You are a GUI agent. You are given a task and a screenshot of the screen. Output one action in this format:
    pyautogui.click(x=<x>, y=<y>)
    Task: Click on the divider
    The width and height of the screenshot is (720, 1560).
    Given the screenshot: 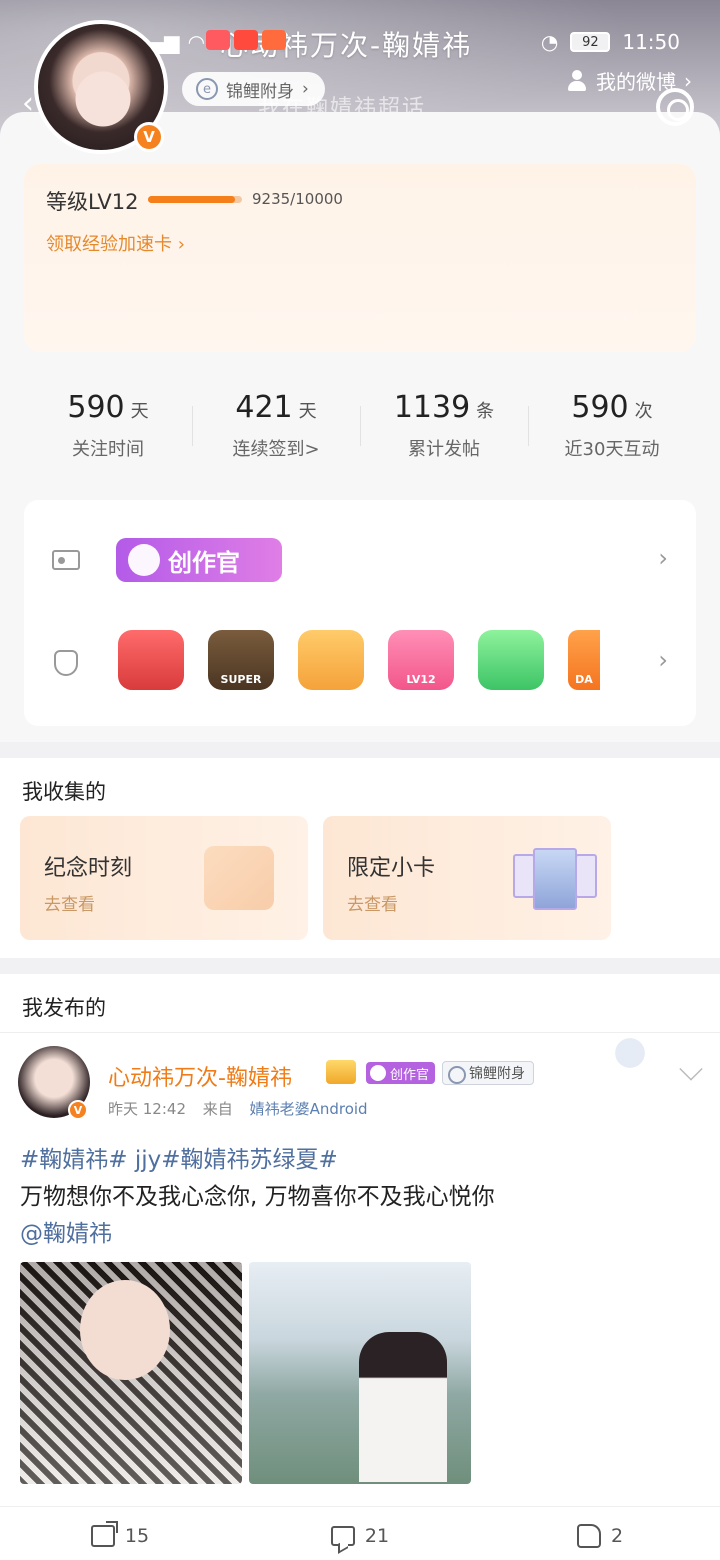 What is the action you would take?
    pyautogui.click(x=360, y=1506)
    